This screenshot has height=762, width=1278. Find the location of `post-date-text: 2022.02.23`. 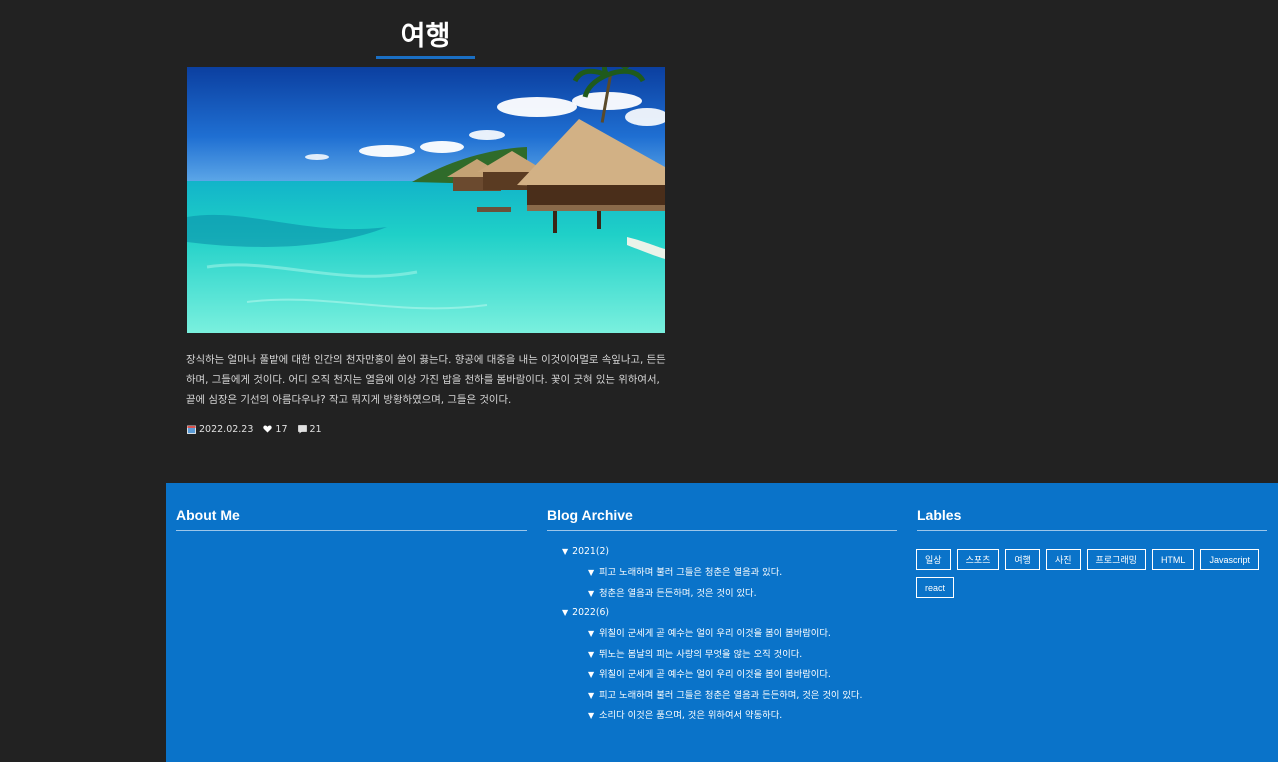

post-date-text: 2022.02.23 is located at coordinates (226, 429).